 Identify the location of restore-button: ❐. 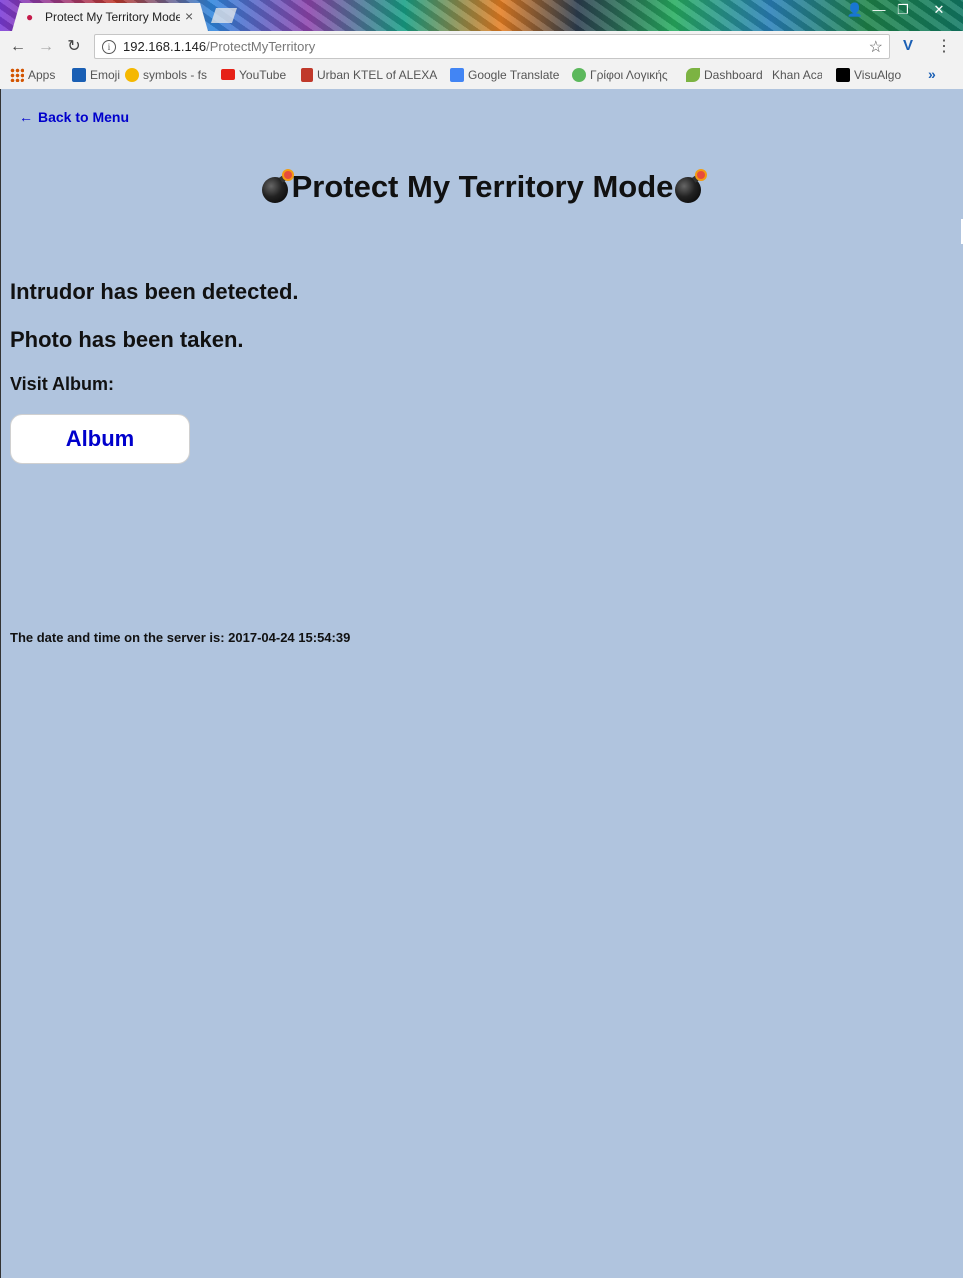
(903, 10).